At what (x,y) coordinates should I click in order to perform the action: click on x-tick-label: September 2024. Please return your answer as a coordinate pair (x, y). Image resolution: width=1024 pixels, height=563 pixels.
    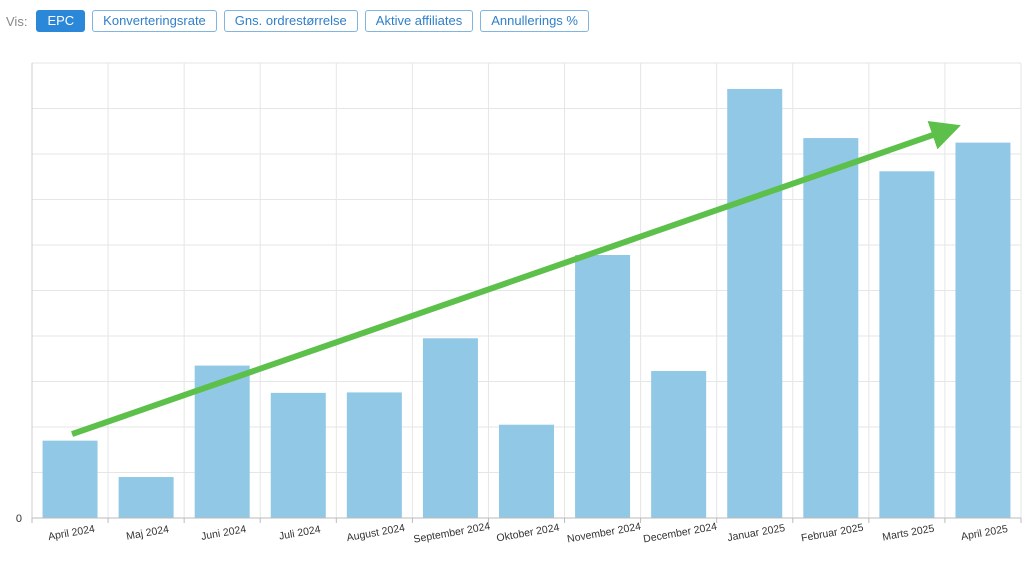
    Looking at the image, I should click on (452, 532).